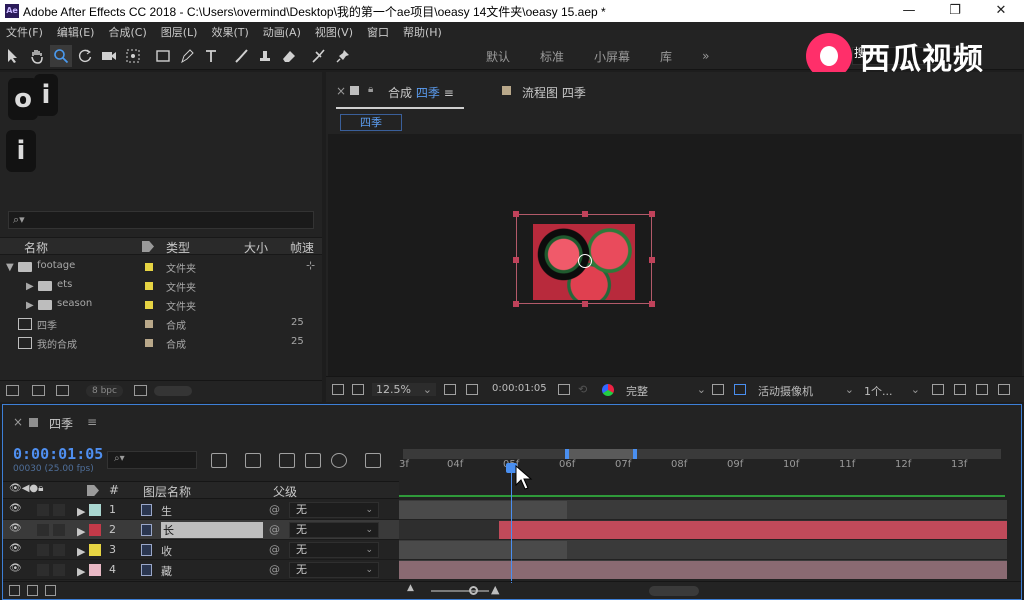 The height and width of the screenshot is (600, 1024). I want to click on camera-view-dropdown: 活动摄像机 ⌄, so click(806, 391).